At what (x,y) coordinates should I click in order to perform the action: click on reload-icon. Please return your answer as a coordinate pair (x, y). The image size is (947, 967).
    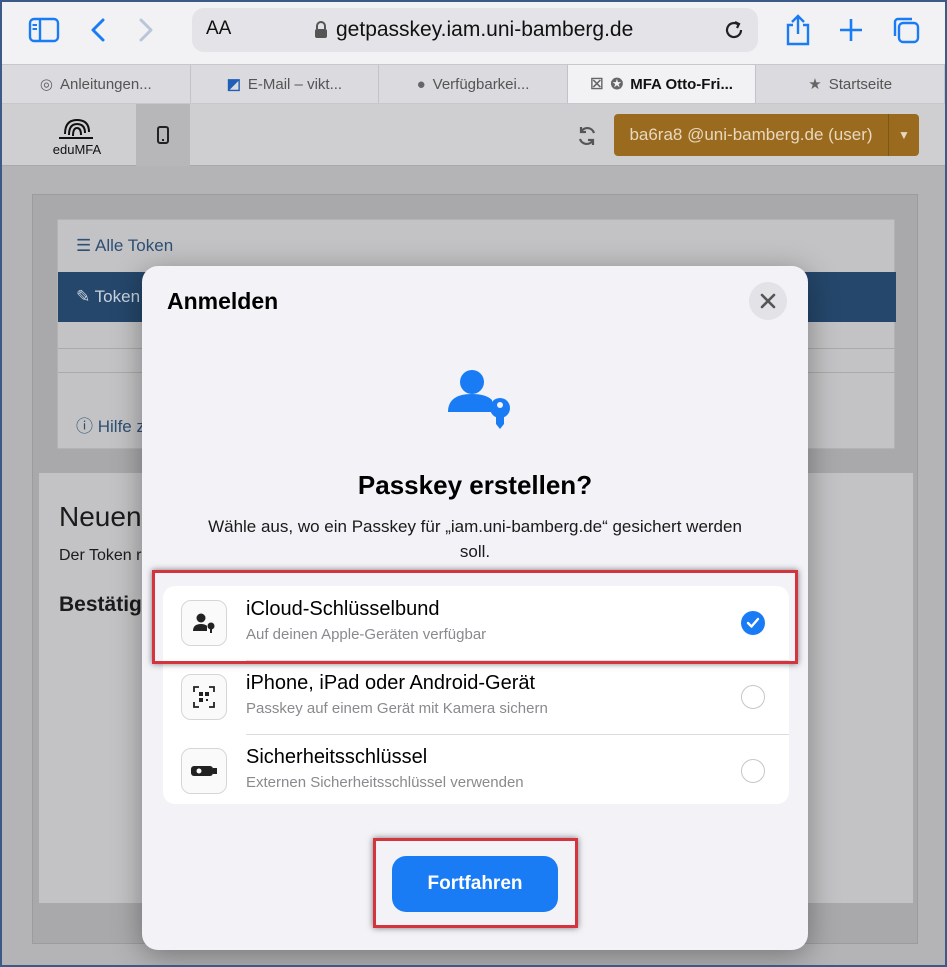
    Looking at the image, I should click on (734, 30).